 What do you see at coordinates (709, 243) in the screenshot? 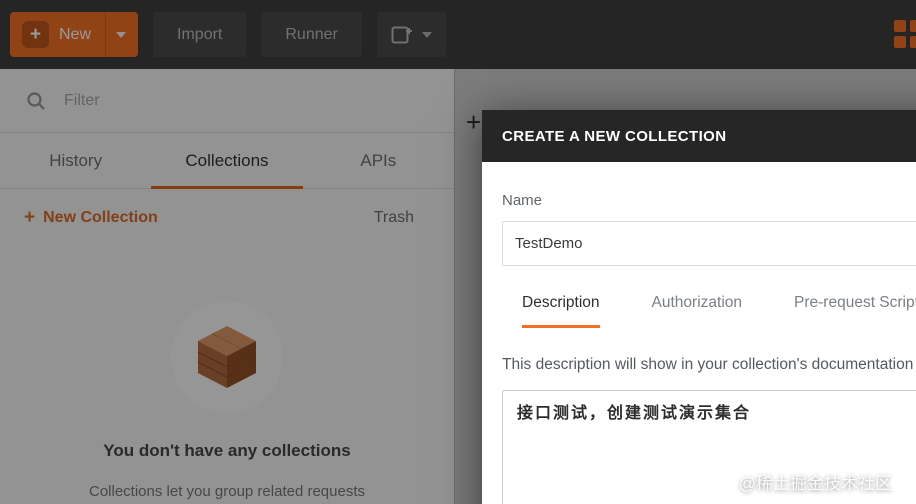
I see `collection-name-input` at bounding box center [709, 243].